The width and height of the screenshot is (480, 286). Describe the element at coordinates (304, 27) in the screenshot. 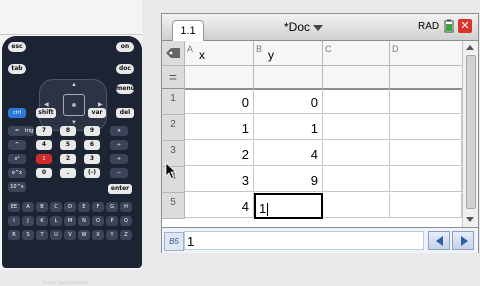

I see `document-title: *Doc` at that location.